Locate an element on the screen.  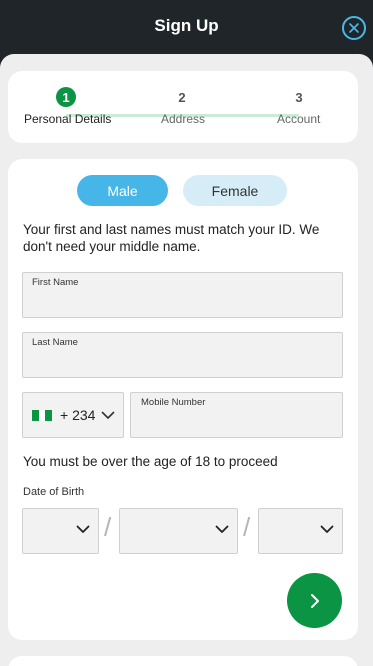
nigeria-flag-icon is located at coordinates (42, 415).